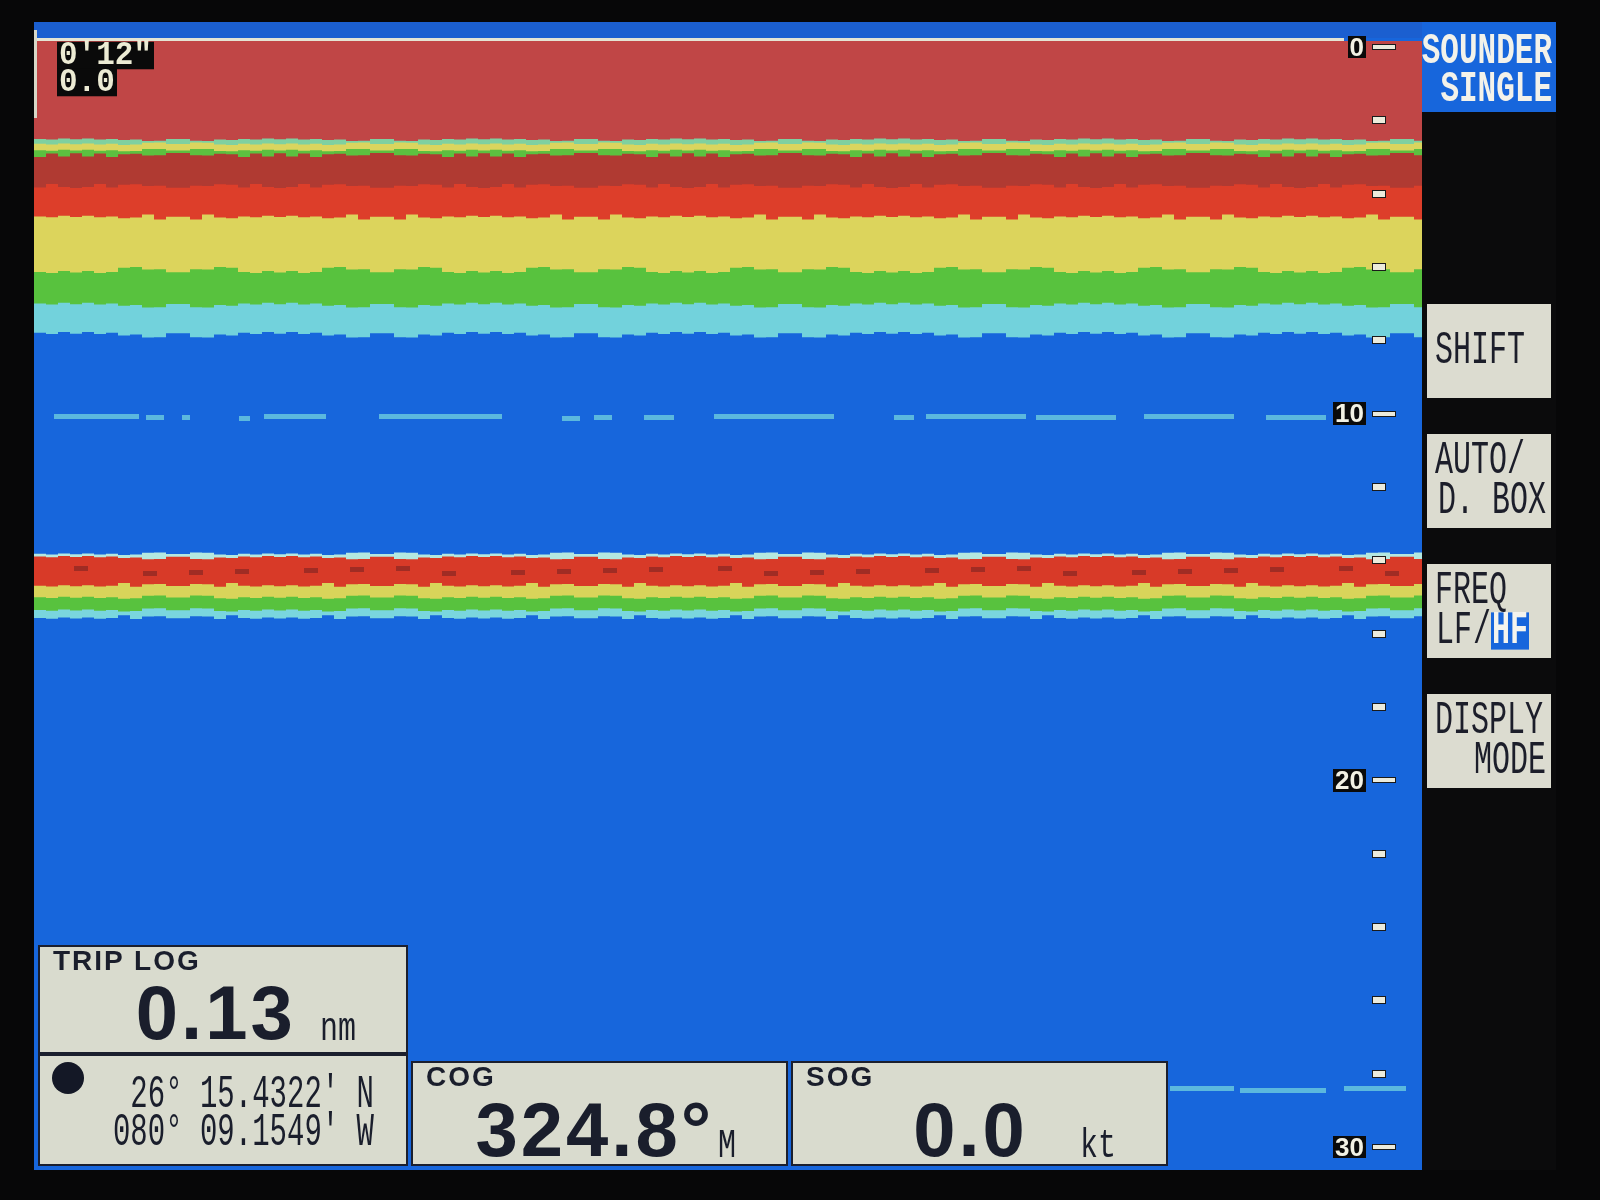  What do you see at coordinates (1349, 414) in the screenshot?
I see `depth-label: 10` at bounding box center [1349, 414].